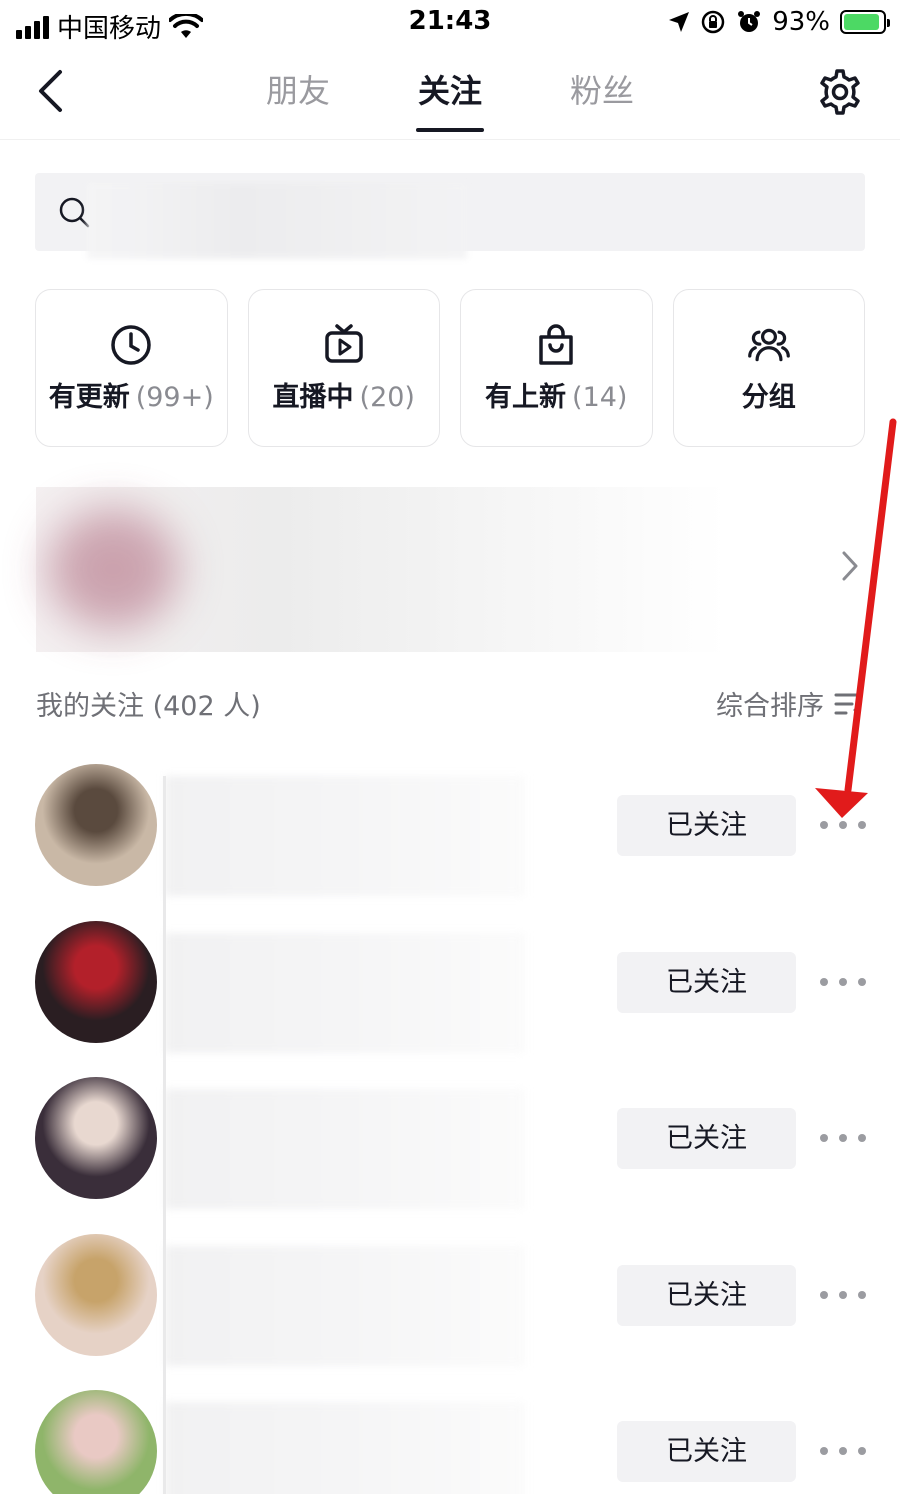  Describe the element at coordinates (113, 569) in the screenshot. I see `blurred-avatar` at that location.